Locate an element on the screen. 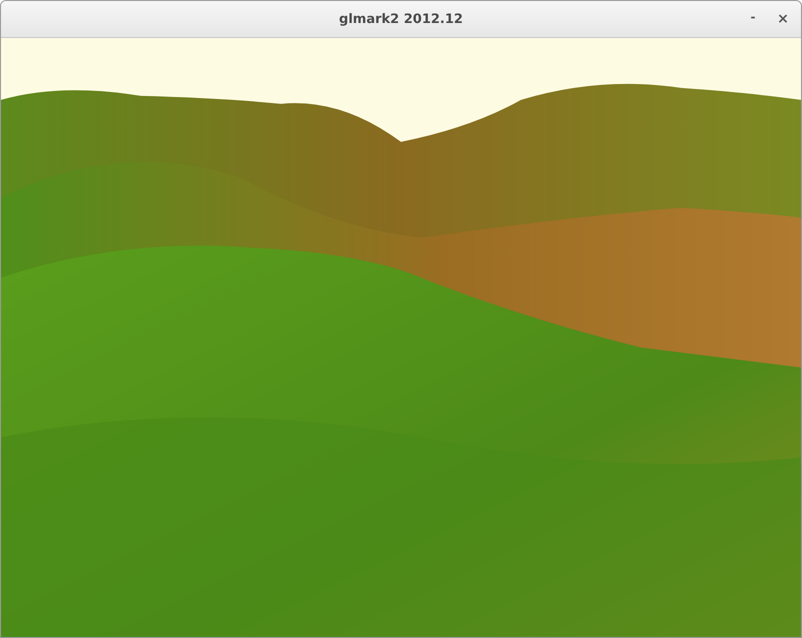  close-button: × is located at coordinates (783, 19).